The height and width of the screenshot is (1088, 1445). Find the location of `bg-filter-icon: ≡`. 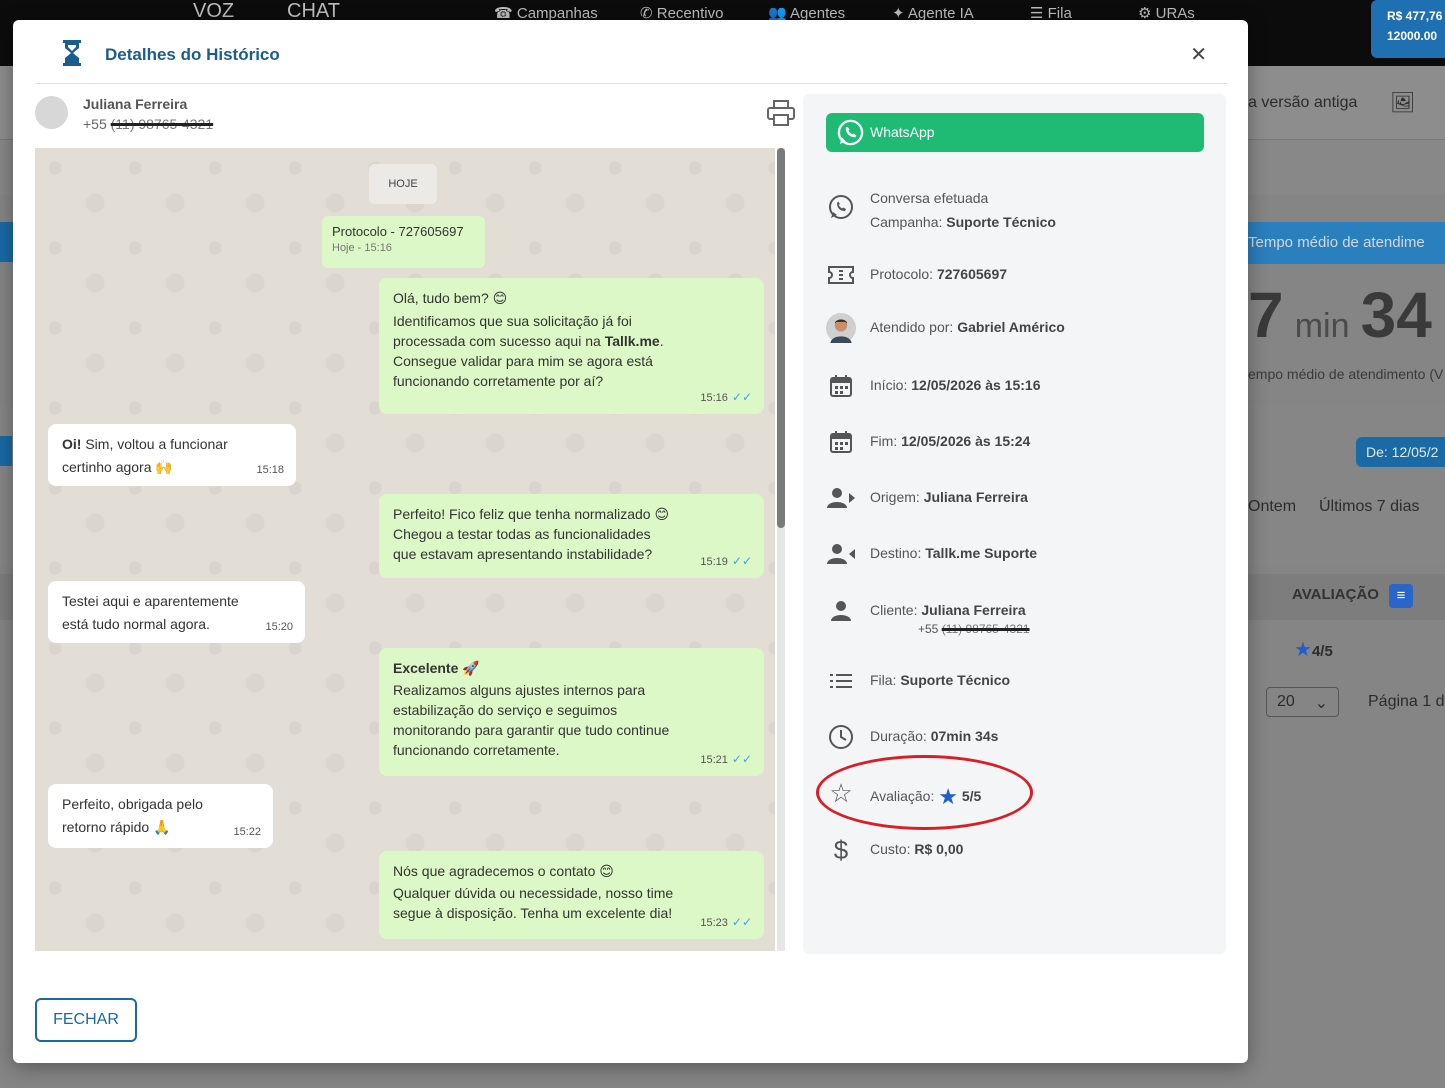

bg-filter-icon: ≡ is located at coordinates (1401, 596).